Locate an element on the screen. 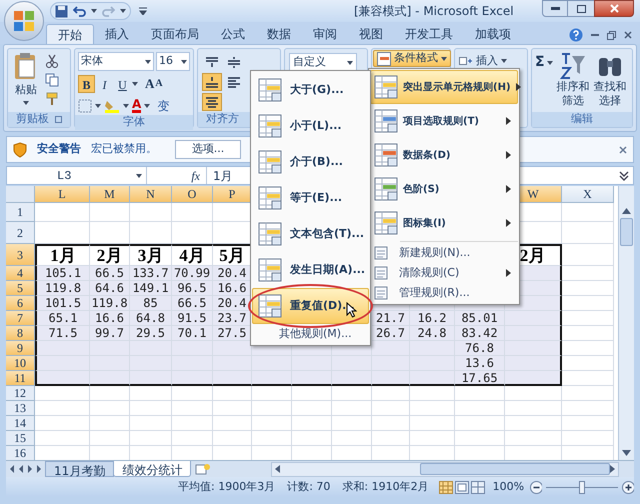 Image resolution: width=640 pixels, height=504 pixels. minimize-button is located at coordinates (555, 8).